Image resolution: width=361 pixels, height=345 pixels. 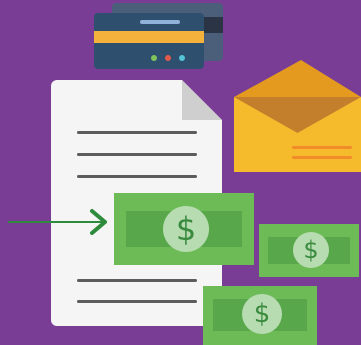 What do you see at coordinates (168, 58) in the screenshot?
I see `card-dot-red` at bounding box center [168, 58].